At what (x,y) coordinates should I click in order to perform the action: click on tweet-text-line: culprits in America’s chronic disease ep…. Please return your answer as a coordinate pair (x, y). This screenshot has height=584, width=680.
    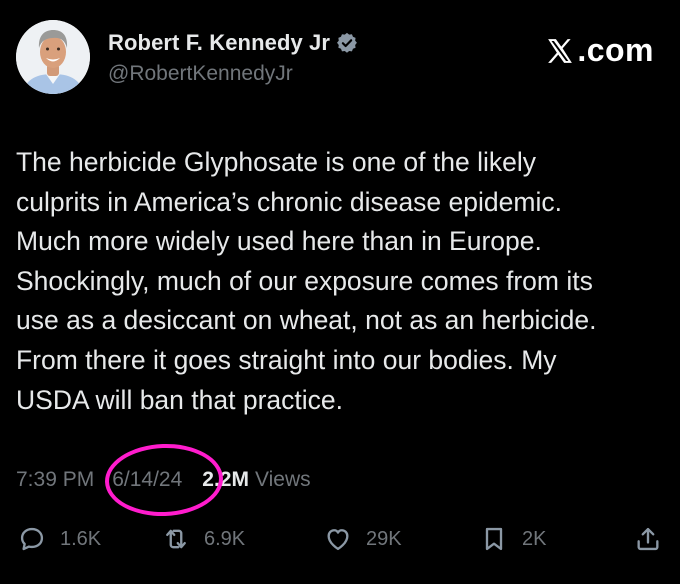
    Looking at the image, I should click on (289, 201).